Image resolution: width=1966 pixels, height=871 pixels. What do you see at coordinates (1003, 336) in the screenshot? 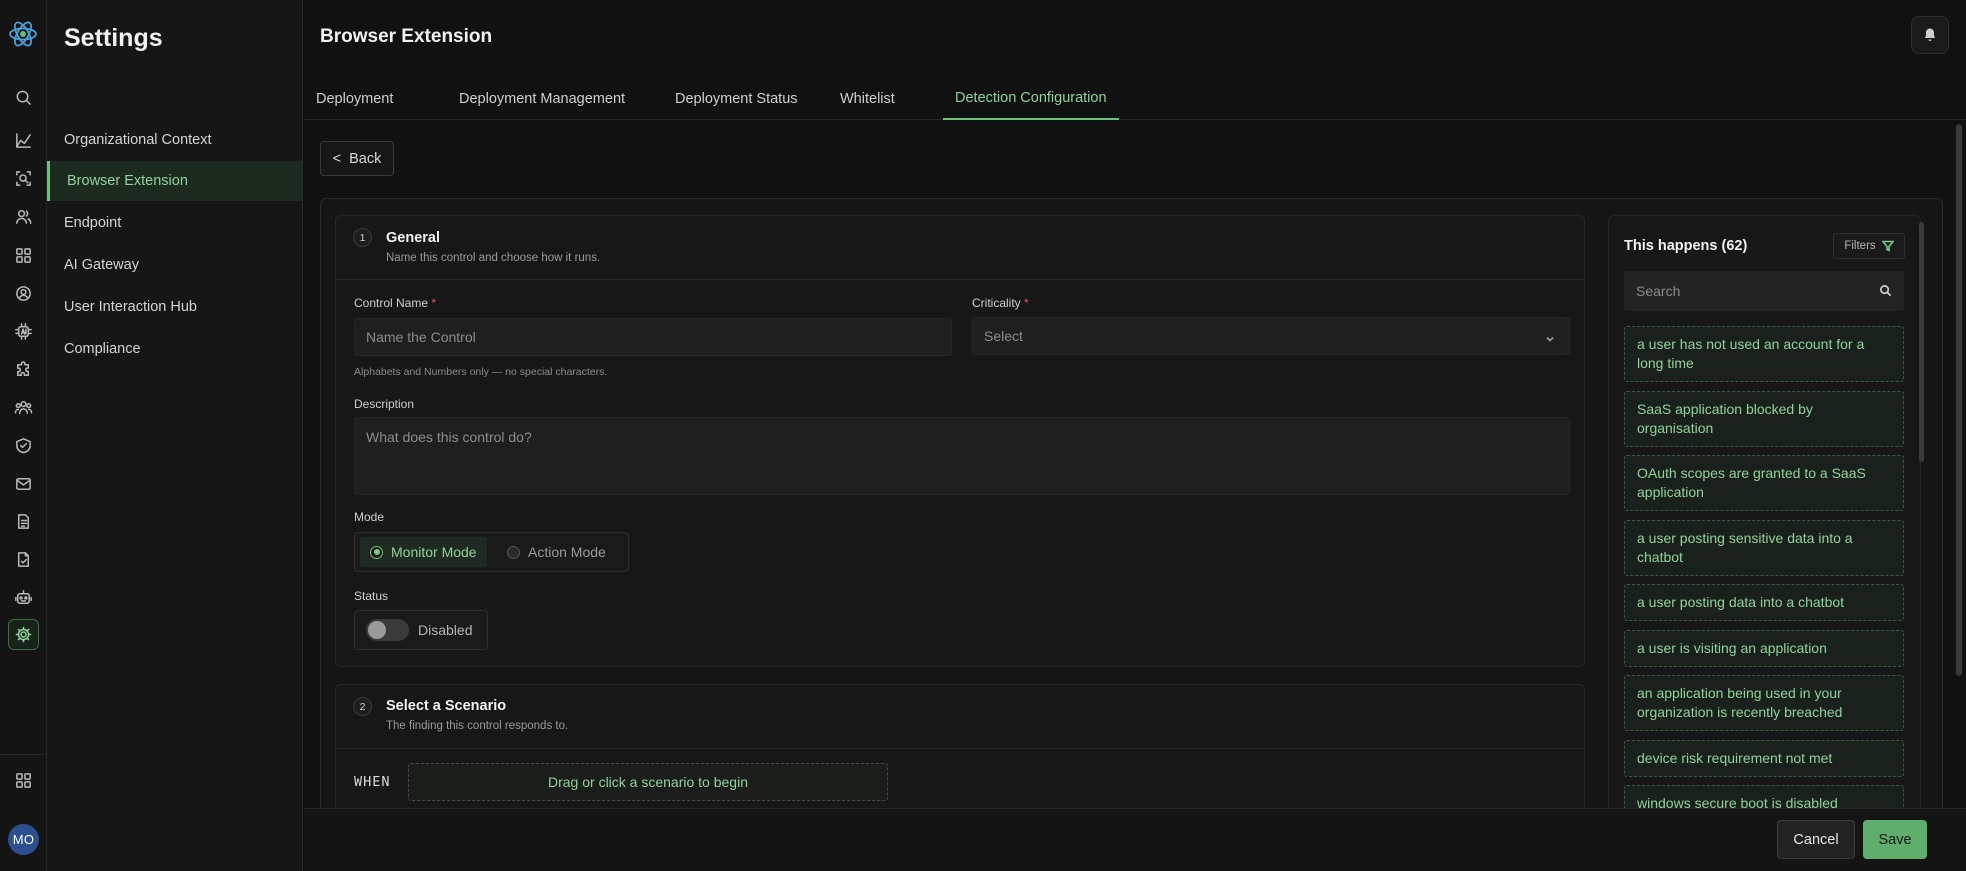
I see `criticality-value: Select` at bounding box center [1003, 336].